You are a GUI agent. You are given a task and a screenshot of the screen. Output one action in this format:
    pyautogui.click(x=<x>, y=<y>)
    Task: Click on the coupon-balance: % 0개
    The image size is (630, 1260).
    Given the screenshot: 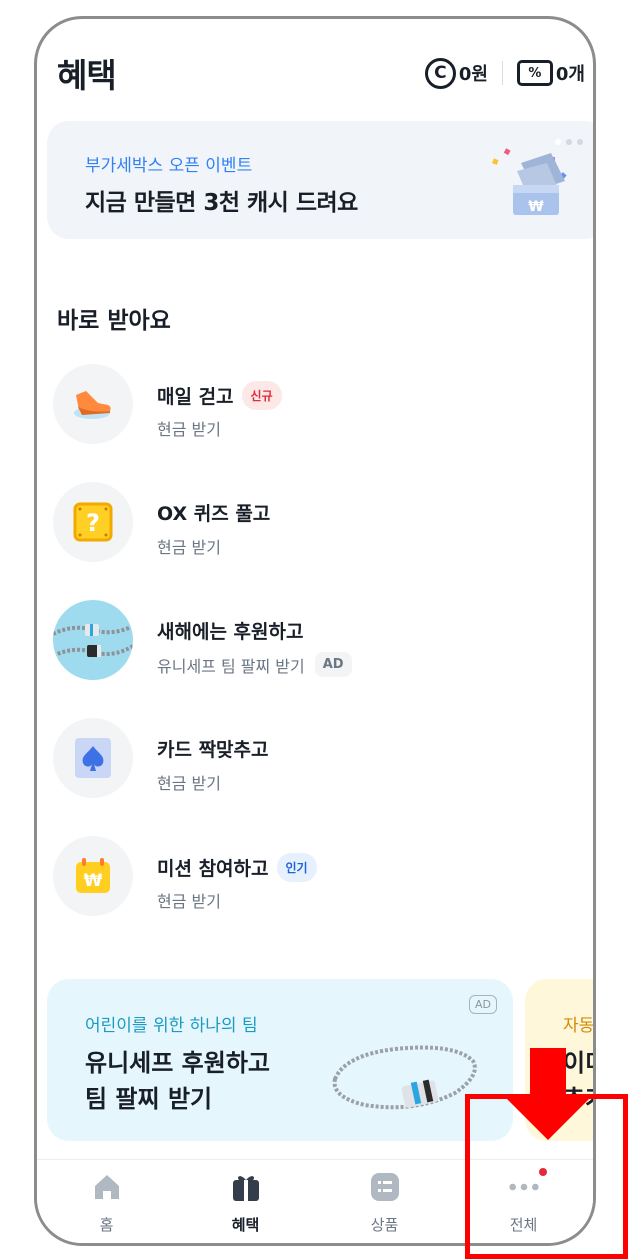 What is the action you would take?
    pyautogui.click(x=550, y=73)
    